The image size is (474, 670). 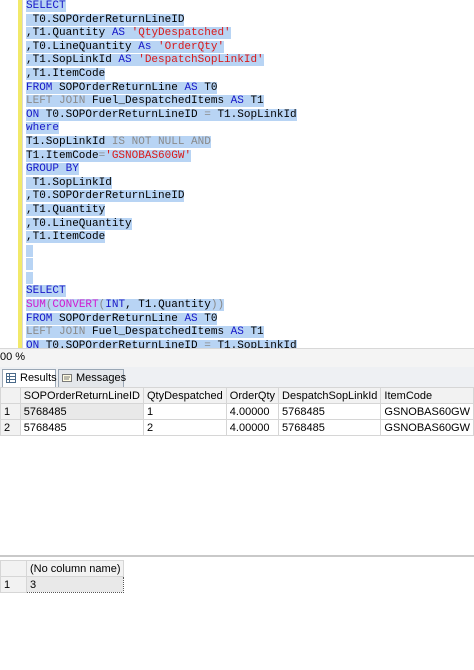 What do you see at coordinates (75, 568) in the screenshot?
I see `column-header: (No column name)` at bounding box center [75, 568].